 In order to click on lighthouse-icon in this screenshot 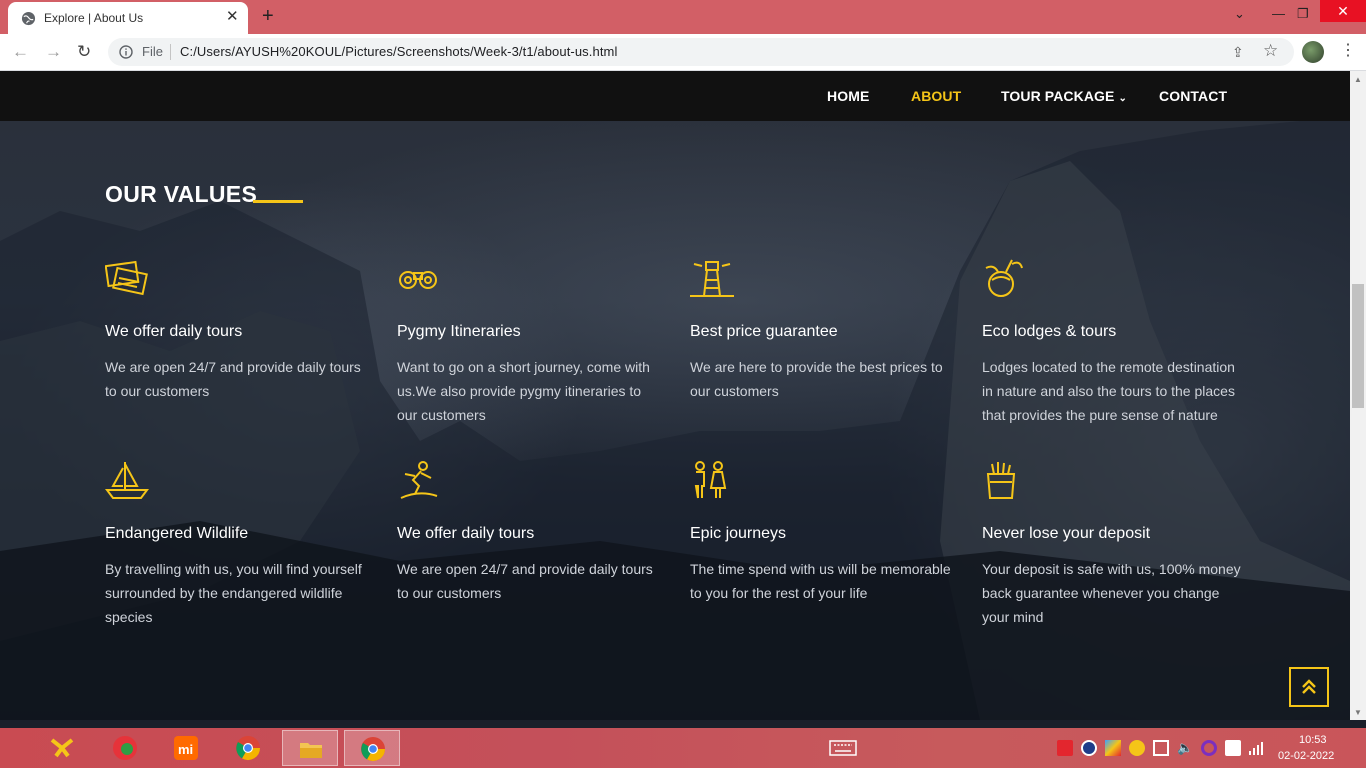, I will do `click(712, 279)`.